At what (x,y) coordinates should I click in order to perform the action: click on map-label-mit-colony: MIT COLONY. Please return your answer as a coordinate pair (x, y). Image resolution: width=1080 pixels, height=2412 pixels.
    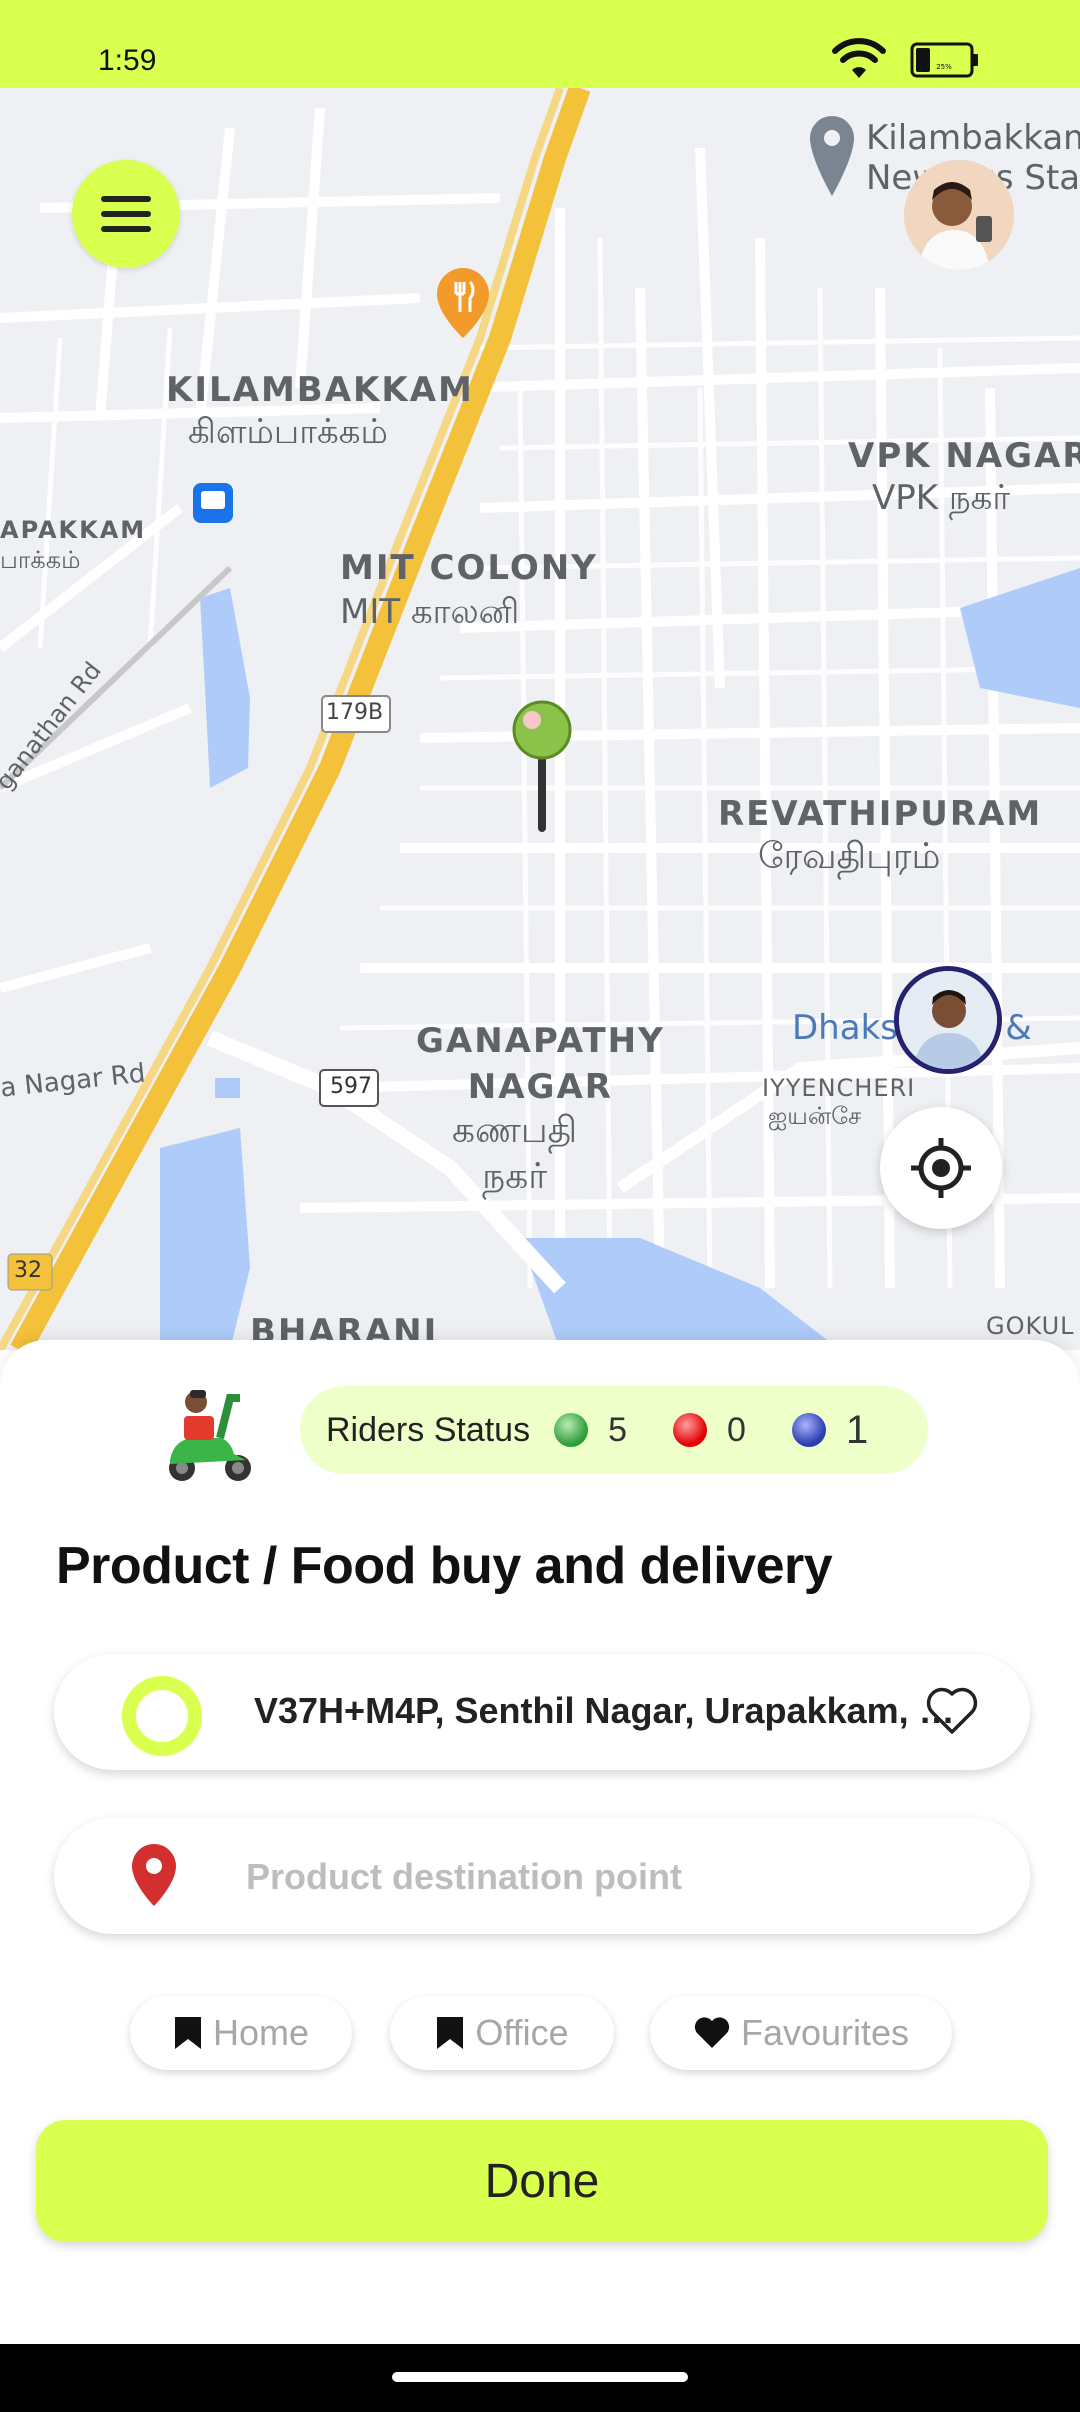
    Looking at the image, I should click on (469, 568).